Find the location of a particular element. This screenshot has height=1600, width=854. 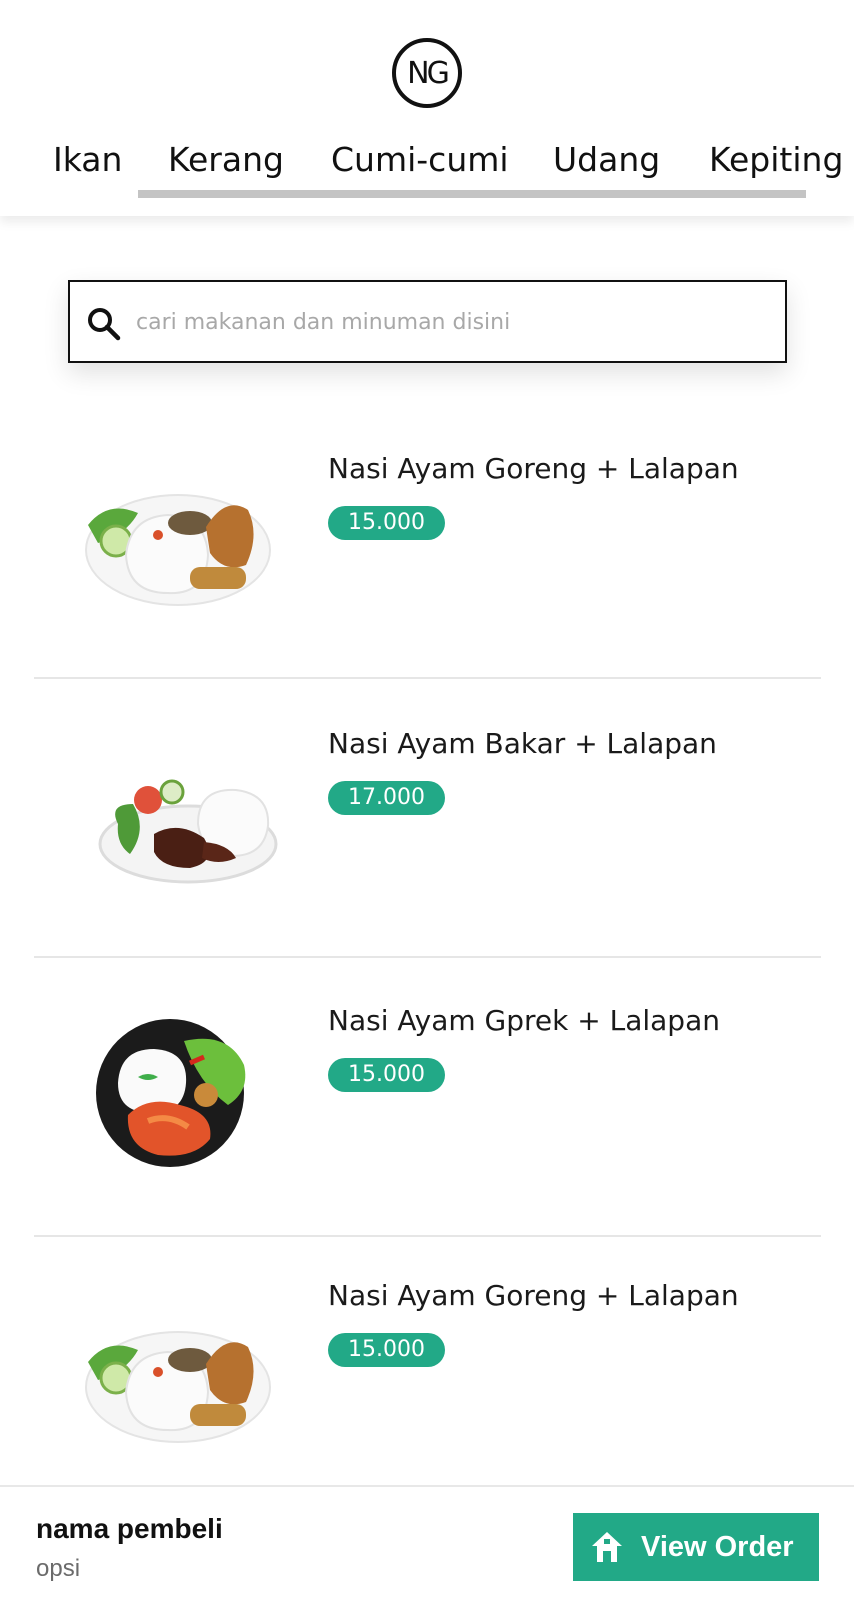

search-bar is located at coordinates (427, 321).